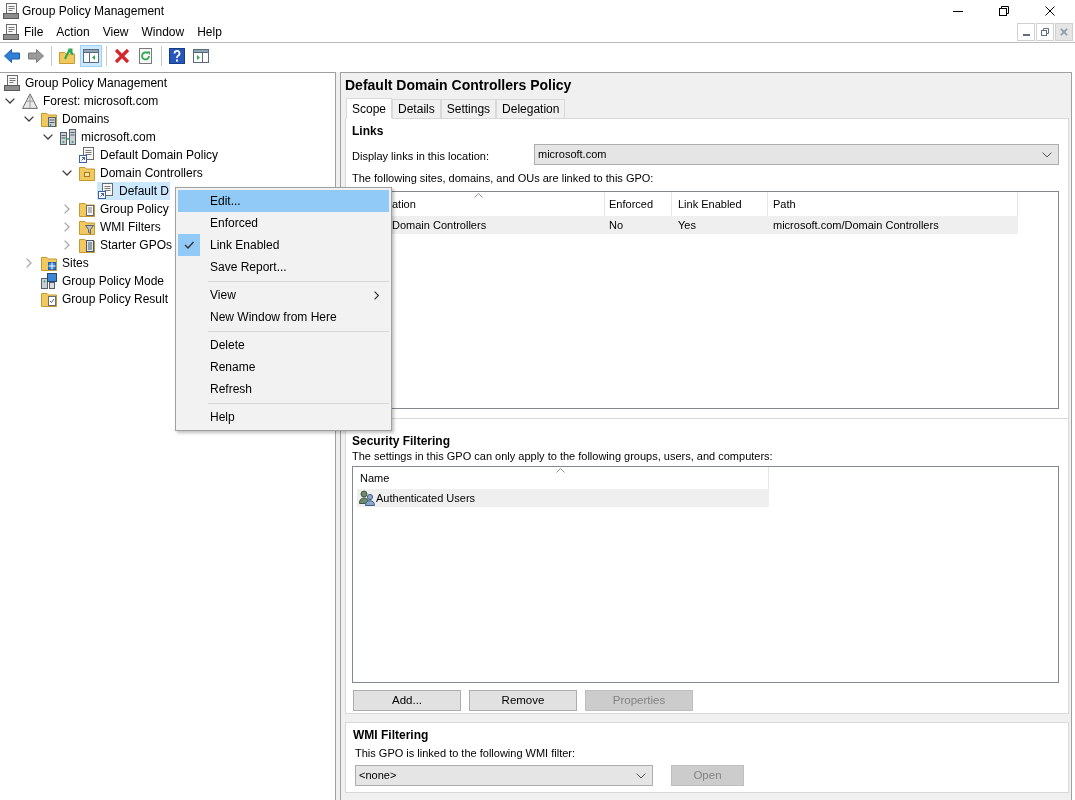 This screenshot has width=1075, height=800. Describe the element at coordinates (87, 209) in the screenshot. I see `folder-document-icon` at that location.